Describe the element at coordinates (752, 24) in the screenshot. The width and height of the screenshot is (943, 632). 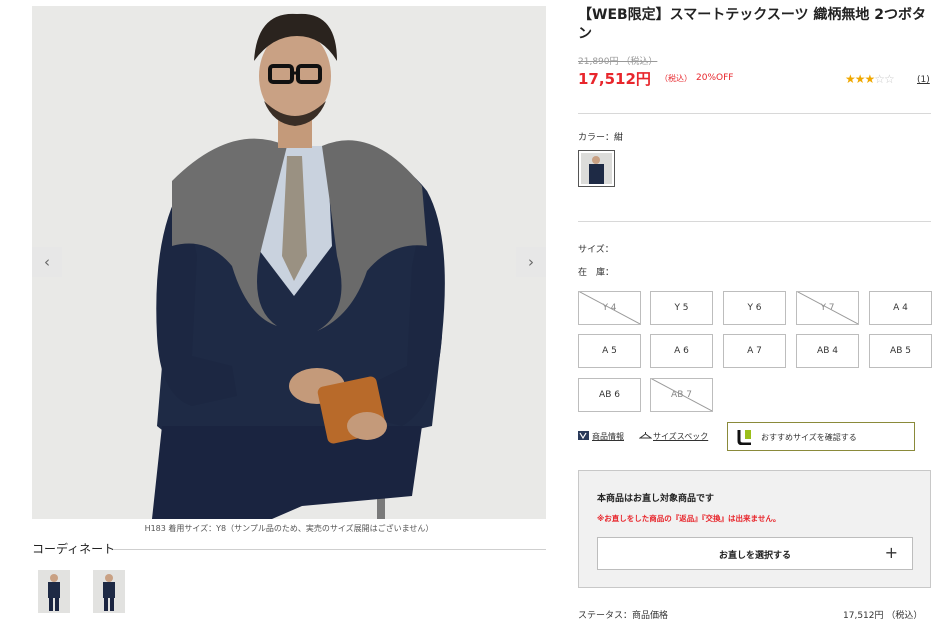
I see `product-title: 【WEB限定】スマートテックスーツ 織柄無地 2つボタン` at that location.